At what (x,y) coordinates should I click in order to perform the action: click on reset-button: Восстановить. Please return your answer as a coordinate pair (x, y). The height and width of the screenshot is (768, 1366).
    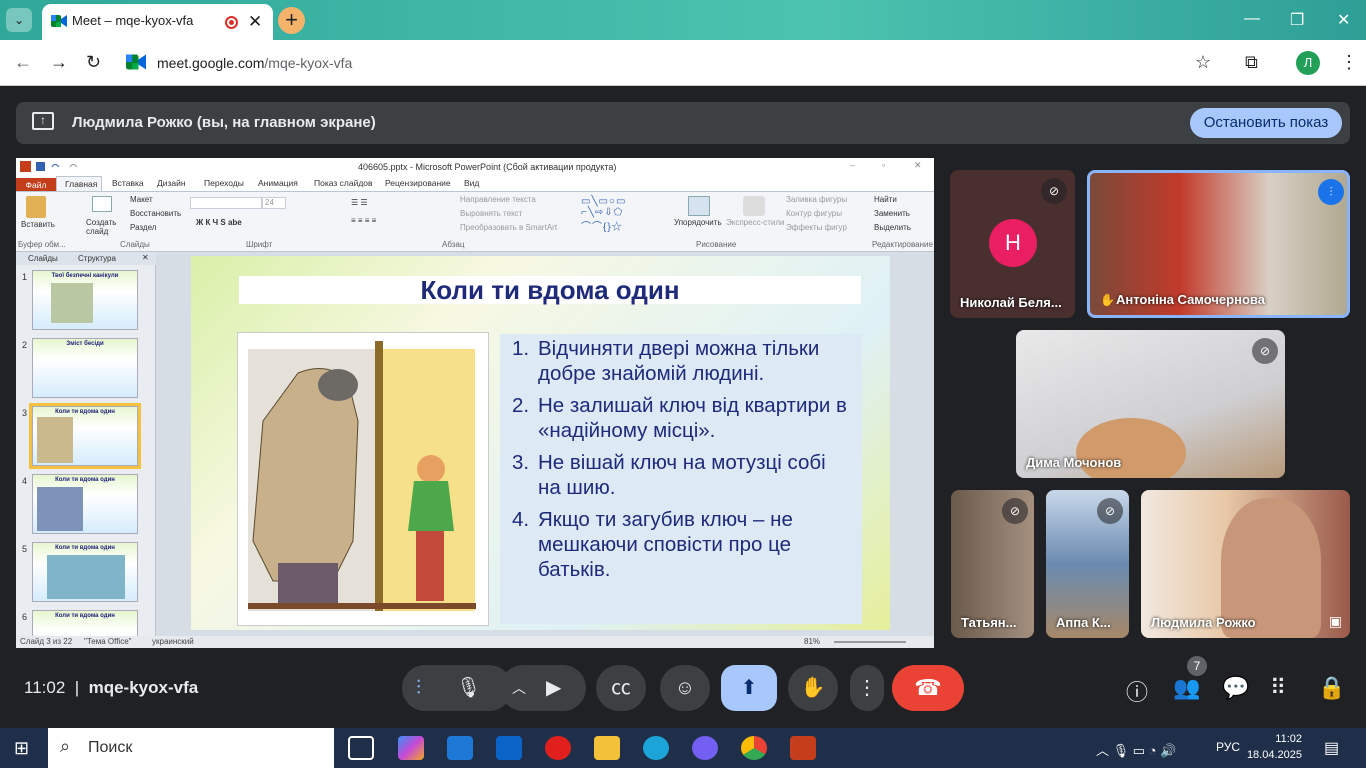
    Looking at the image, I should click on (155, 213).